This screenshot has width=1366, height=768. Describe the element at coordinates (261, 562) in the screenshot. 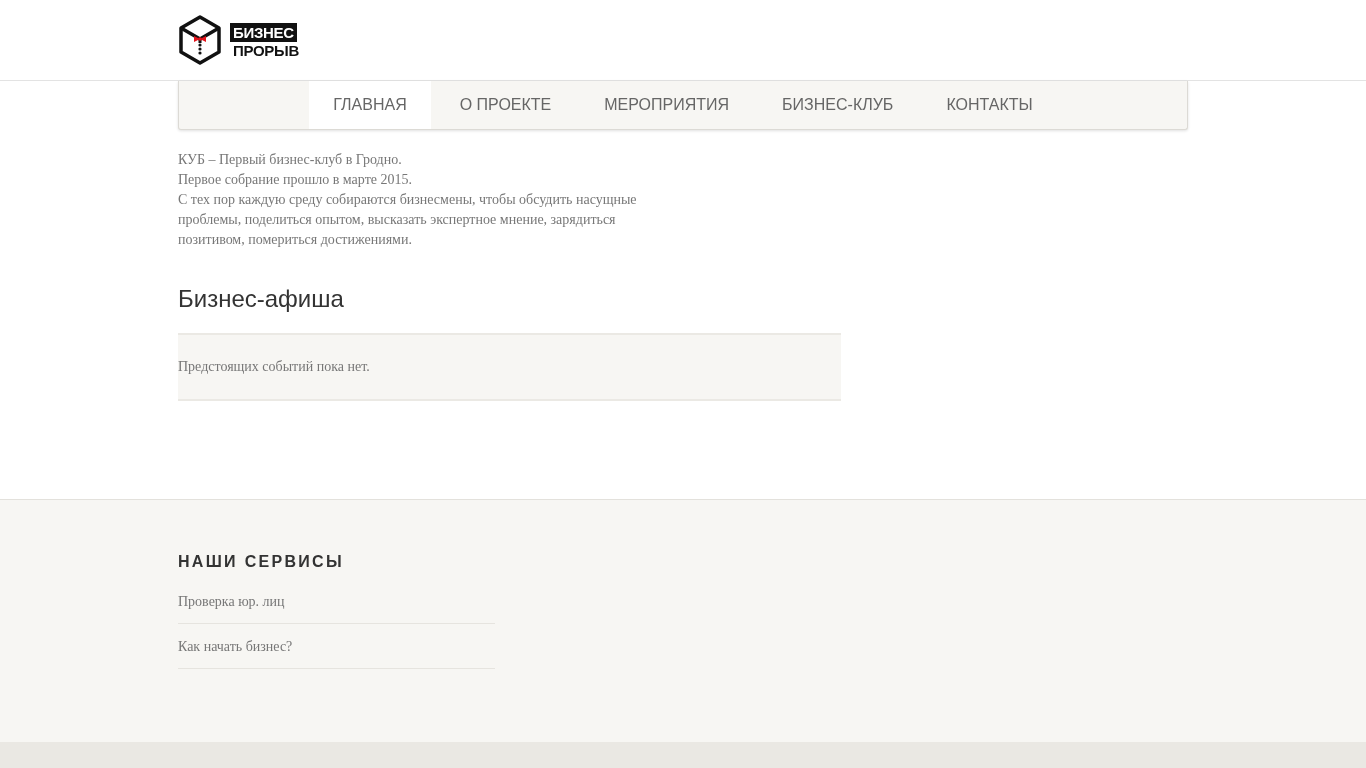

I see `footer-heading: НАШИ СЕРВИСЫ` at that location.